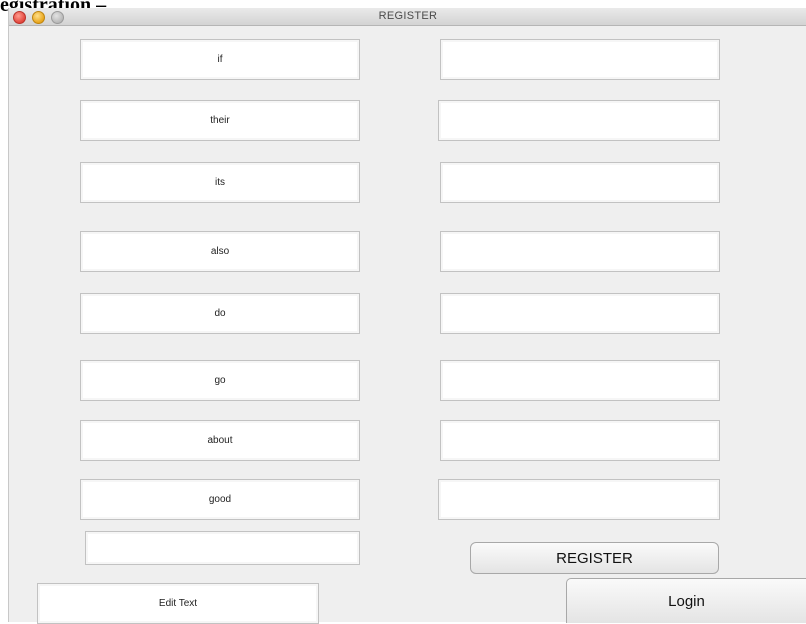 Image resolution: width=806 pixels, height=624 pixels. Describe the element at coordinates (220, 313) in the screenshot. I see `left-field-5: do` at that location.